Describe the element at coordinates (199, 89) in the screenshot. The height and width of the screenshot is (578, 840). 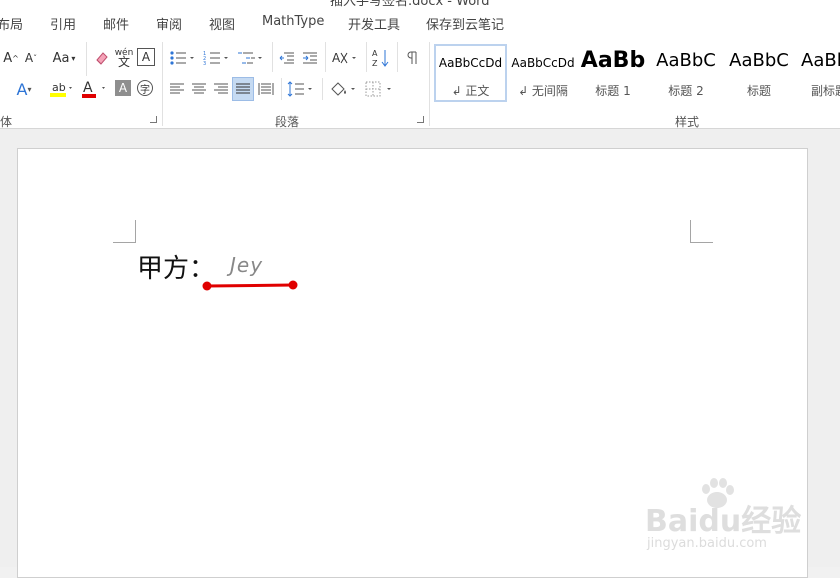
I see `align-center-icon` at that location.